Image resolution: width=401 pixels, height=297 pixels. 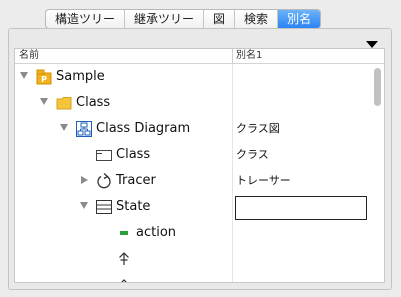 I want to click on disclosure-collapsed-icon, so click(x=84, y=180).